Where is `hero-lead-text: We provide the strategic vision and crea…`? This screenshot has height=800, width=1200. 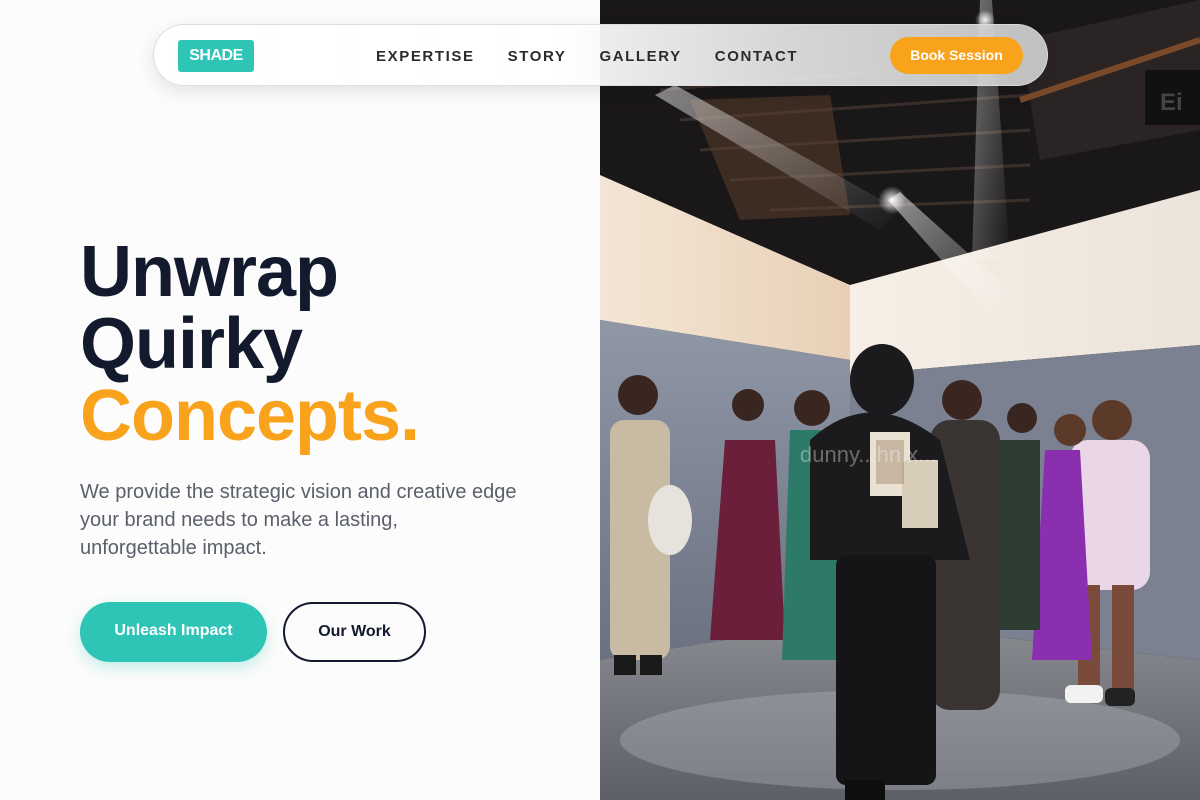 hero-lead-text: We provide the strategic vision and crea… is located at coordinates (298, 520).